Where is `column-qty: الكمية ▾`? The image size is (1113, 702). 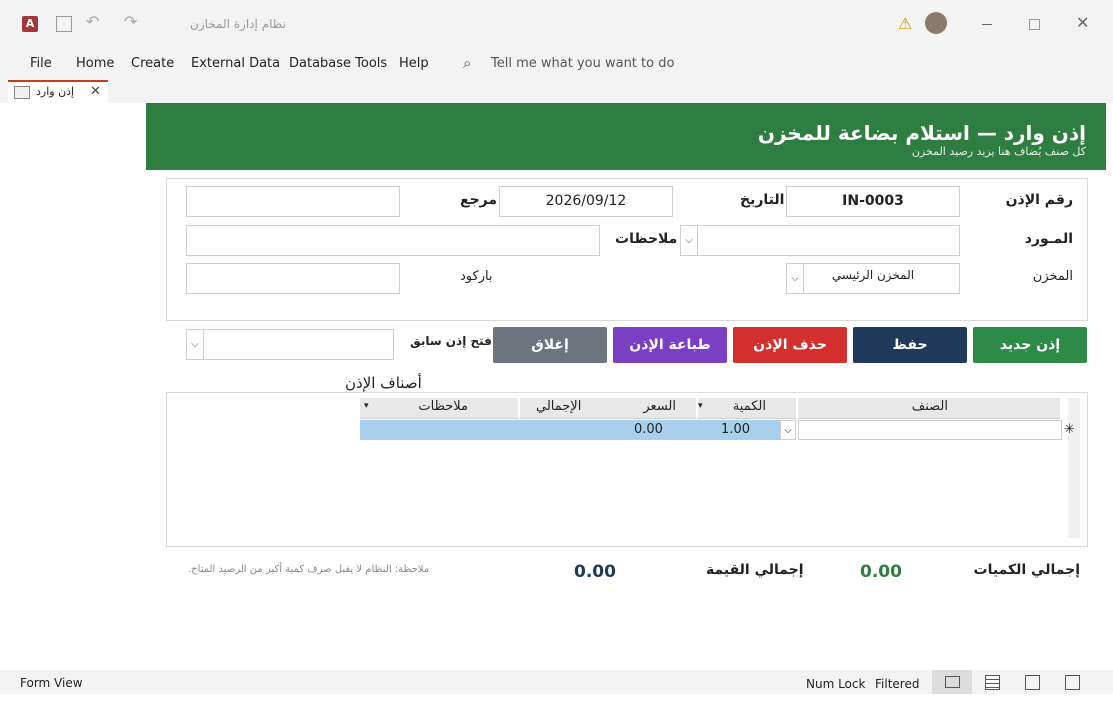 column-qty: الكمية ▾ is located at coordinates (747, 408).